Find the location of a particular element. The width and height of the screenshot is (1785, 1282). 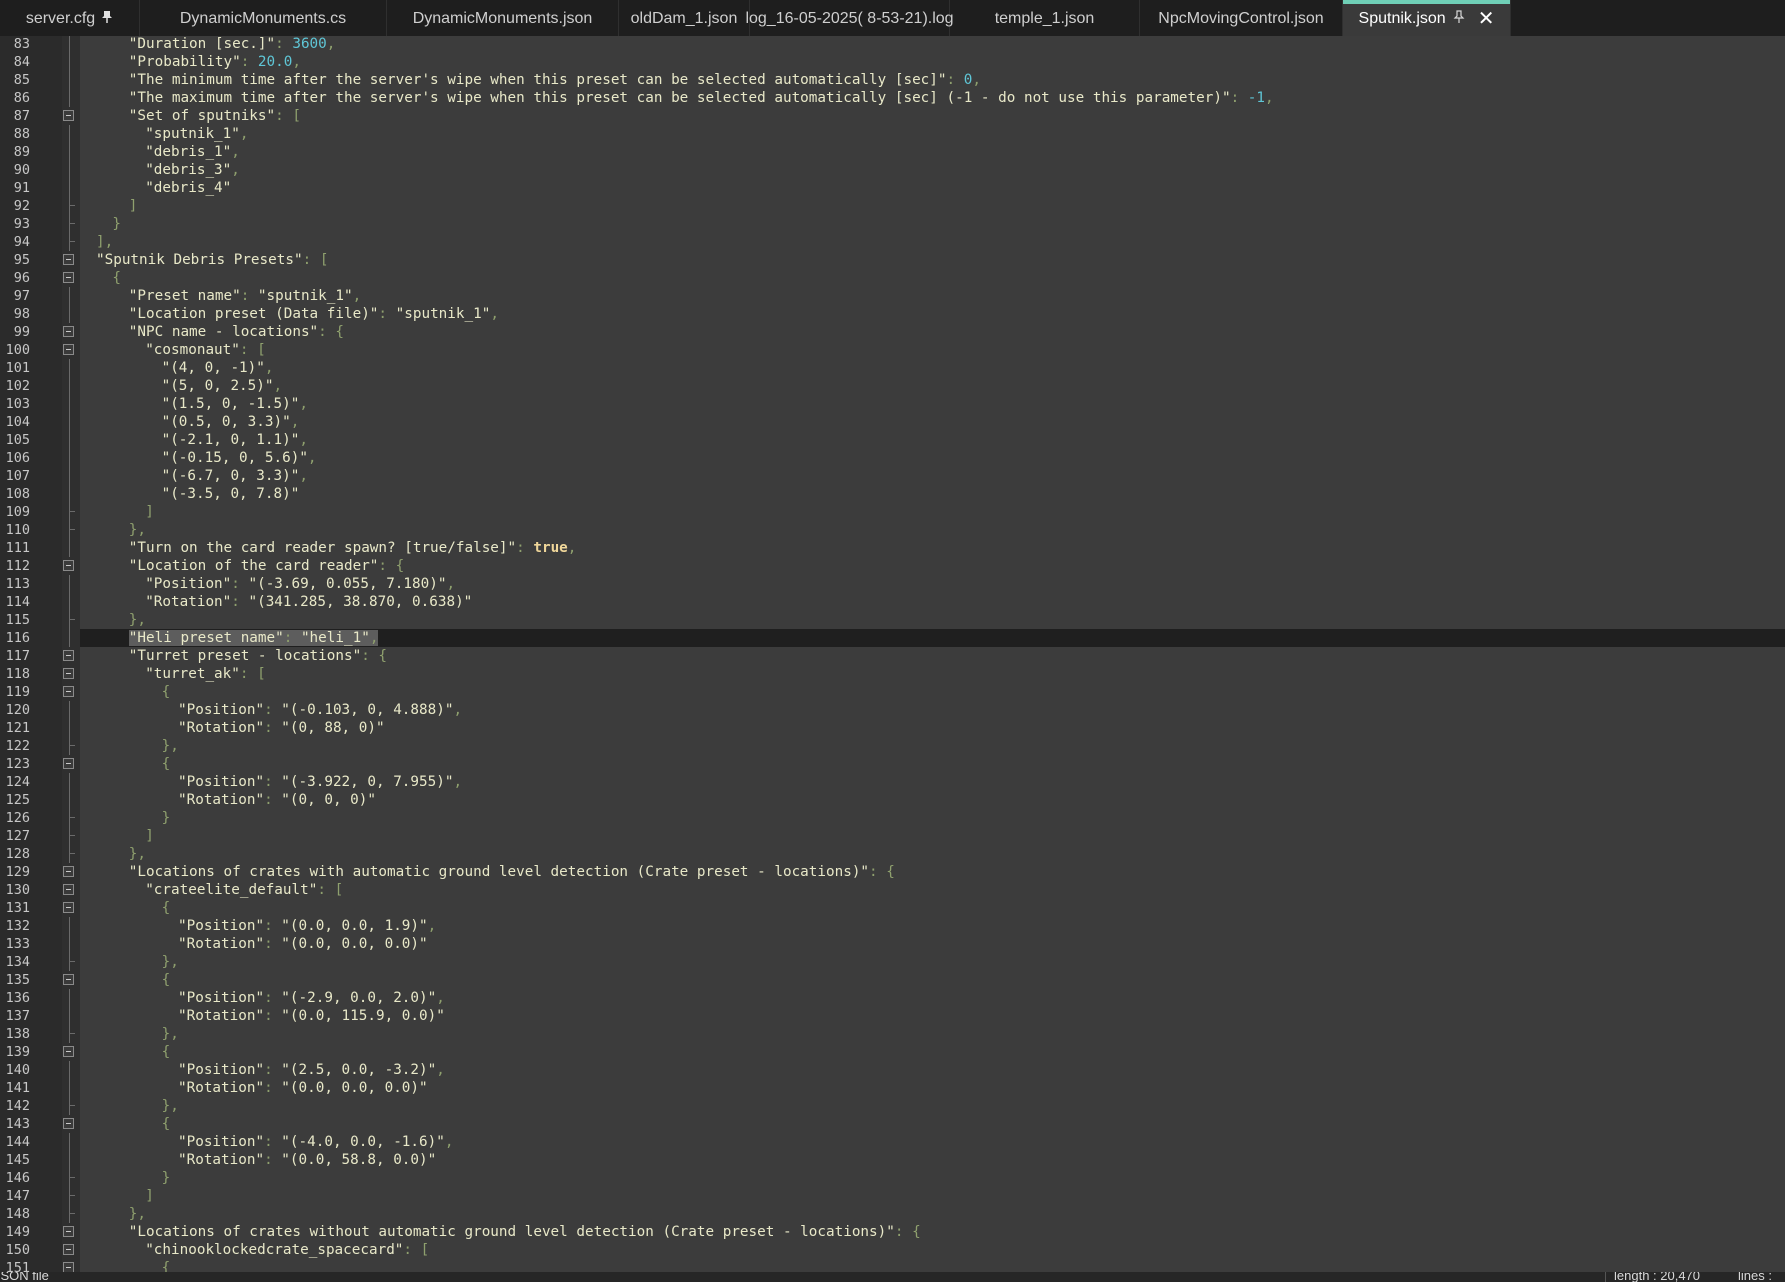

code-line: 130 "crateelite_default": [ is located at coordinates (892, 890).